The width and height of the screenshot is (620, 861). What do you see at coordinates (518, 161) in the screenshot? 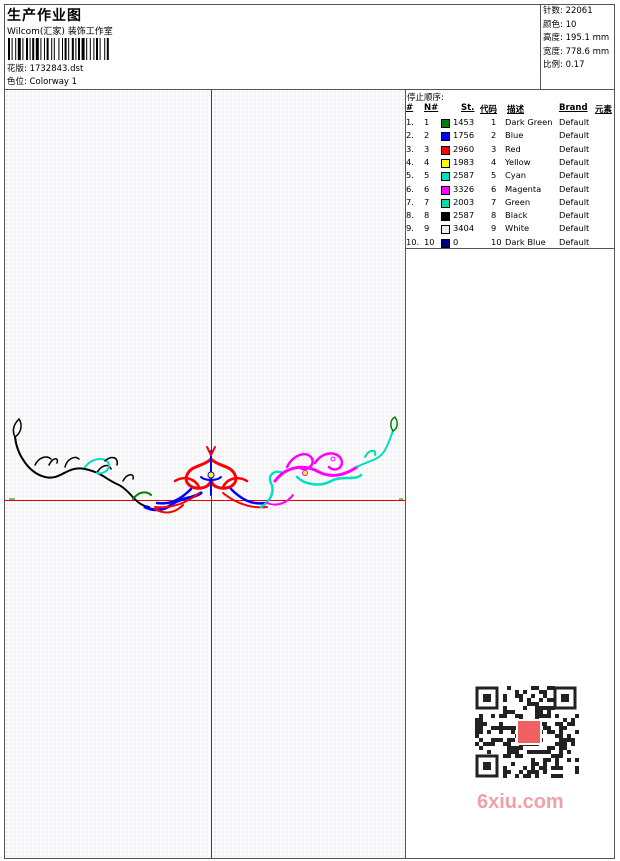
I see `row-description: Yellow` at bounding box center [518, 161].